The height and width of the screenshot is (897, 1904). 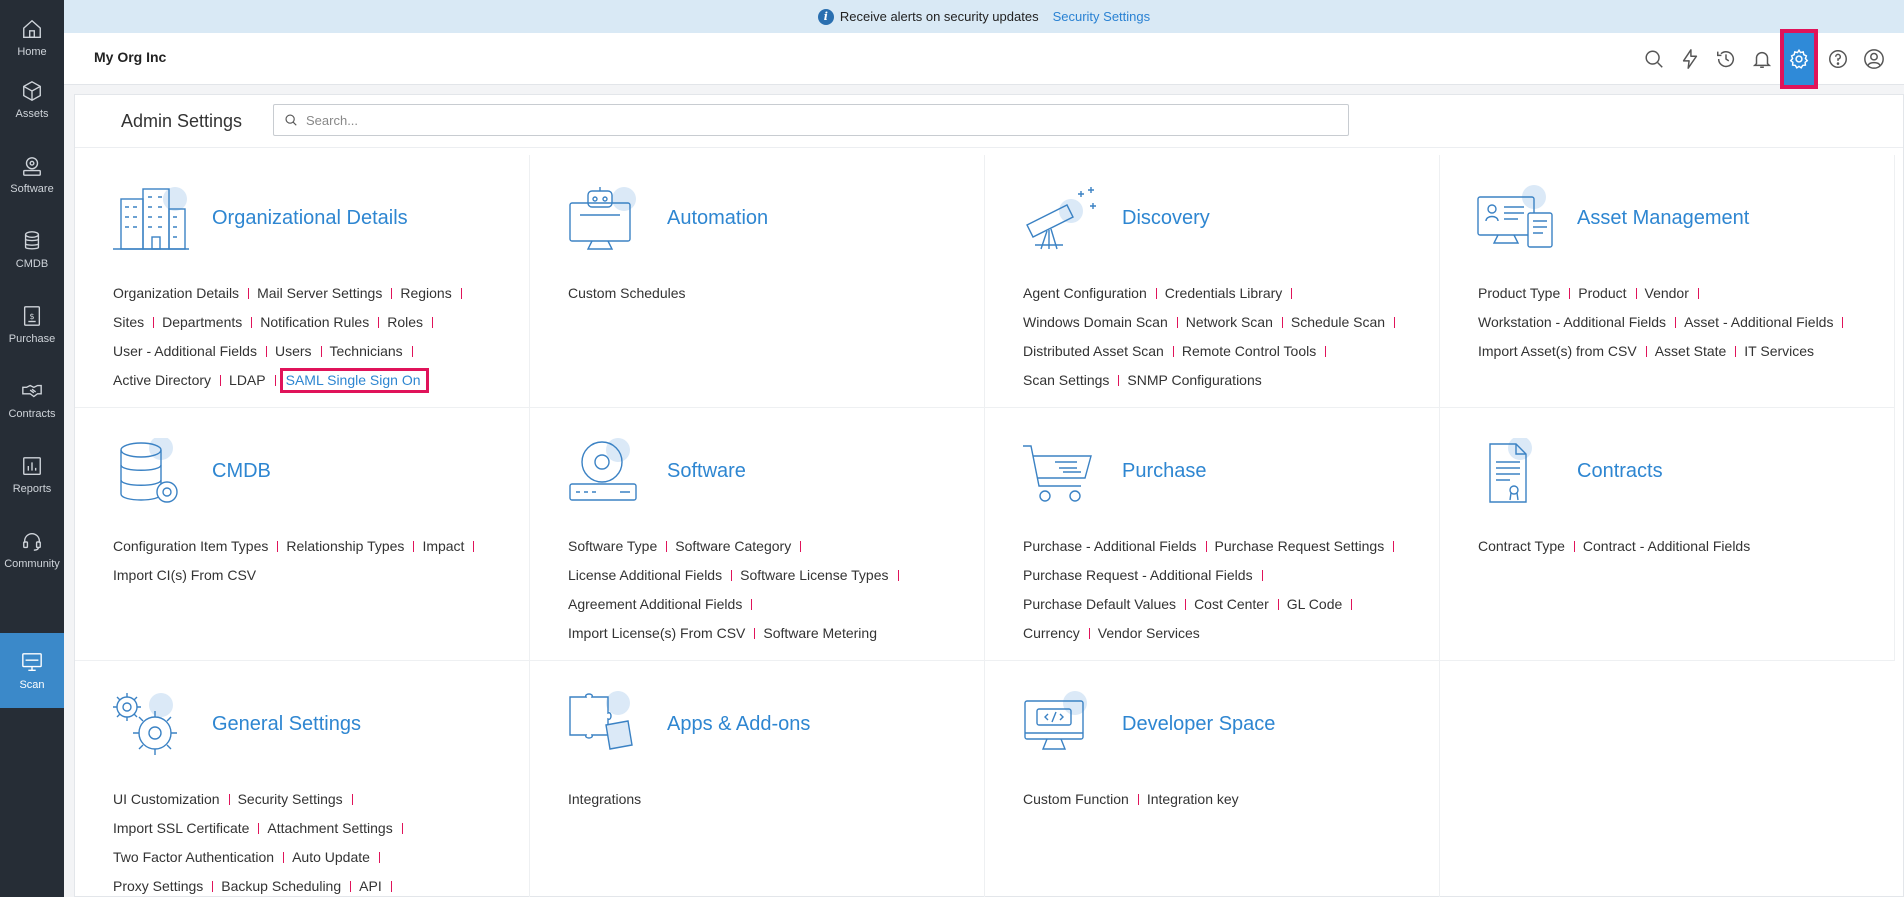 I want to click on nav-assets: Assets, so click(x=32, y=99).